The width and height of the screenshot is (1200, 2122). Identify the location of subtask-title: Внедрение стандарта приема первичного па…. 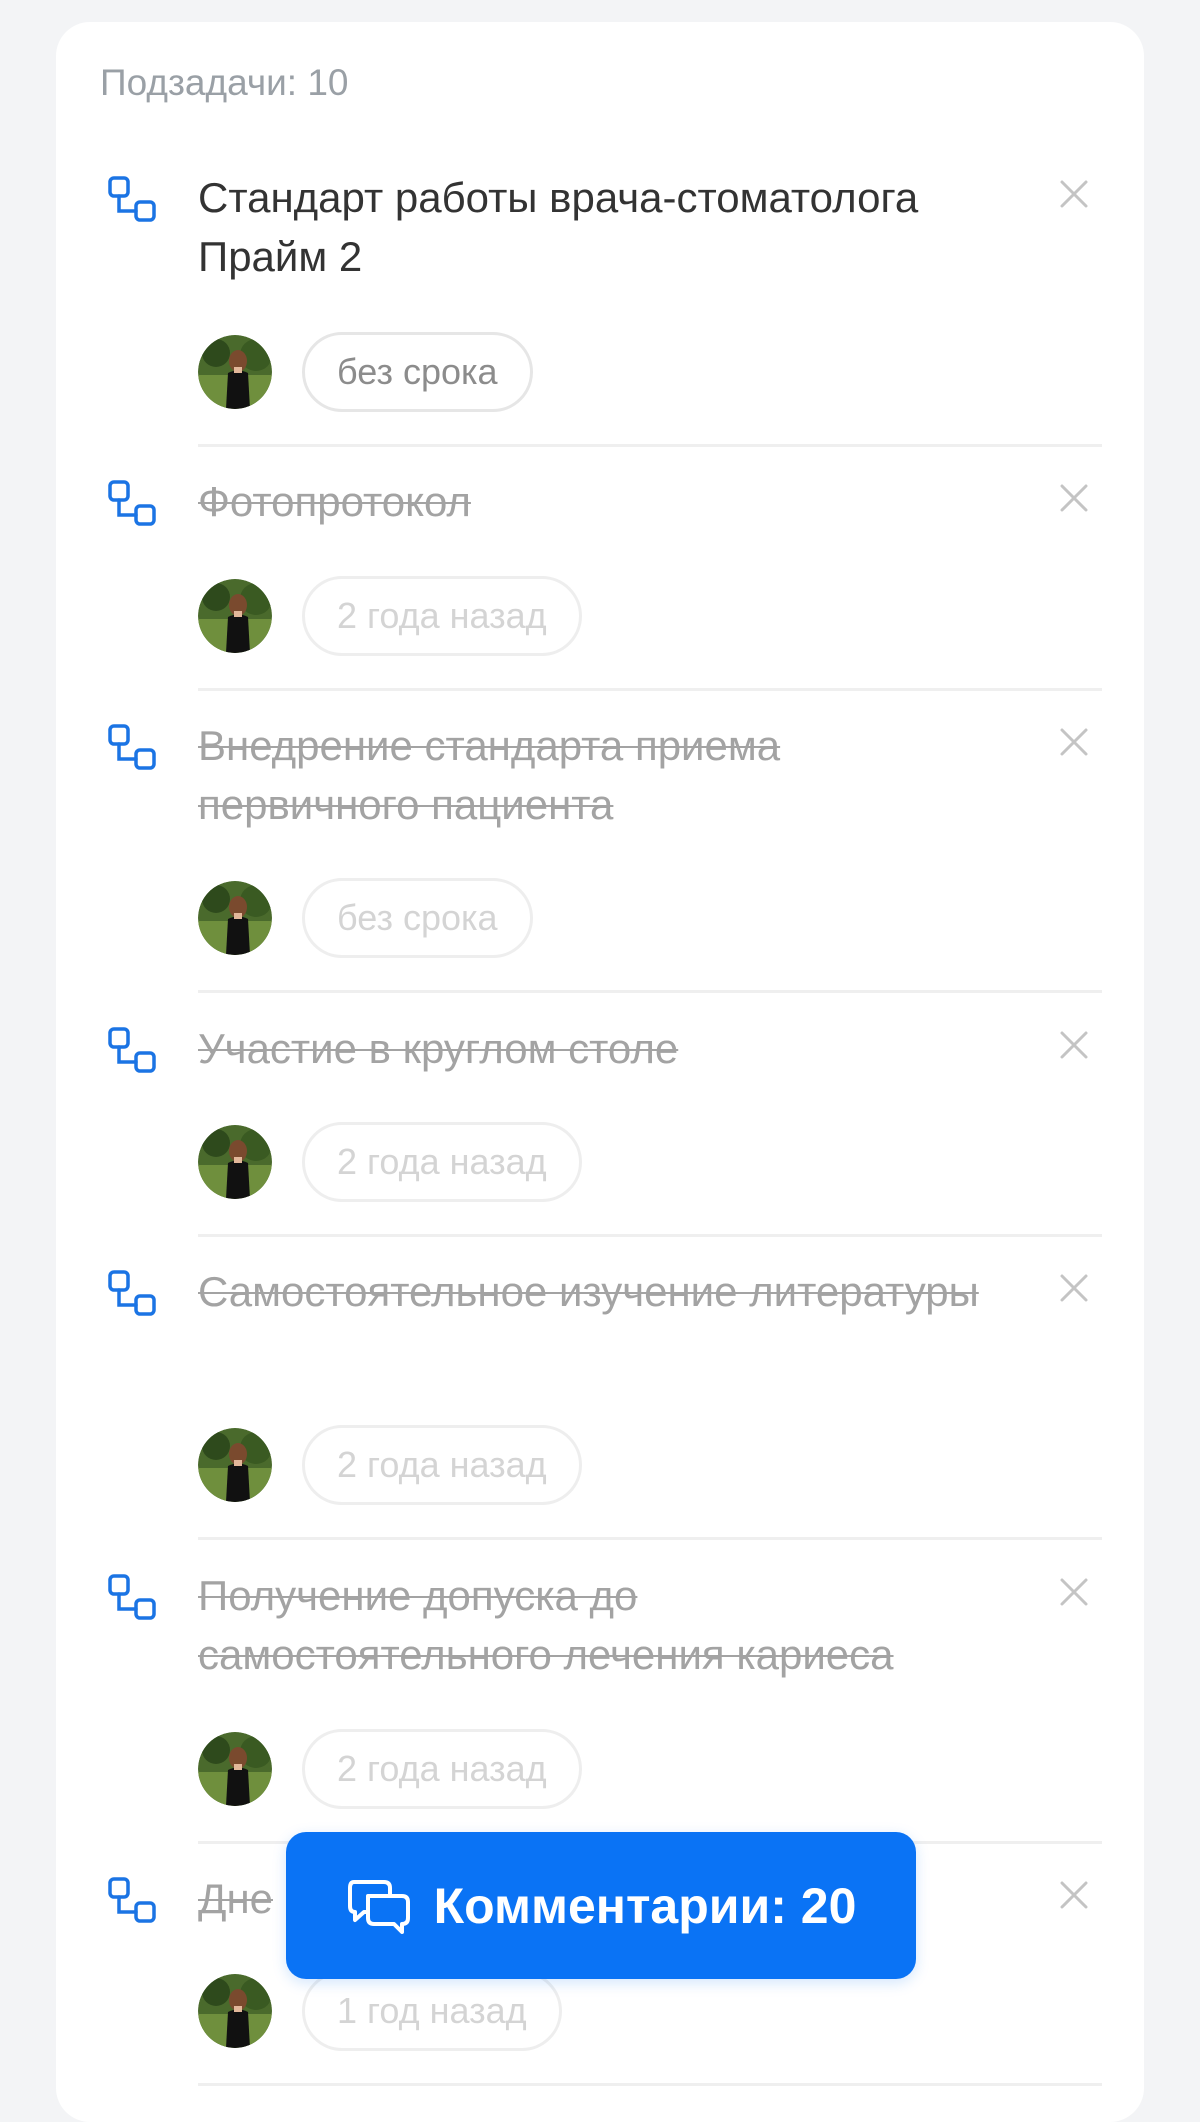
(598, 775).